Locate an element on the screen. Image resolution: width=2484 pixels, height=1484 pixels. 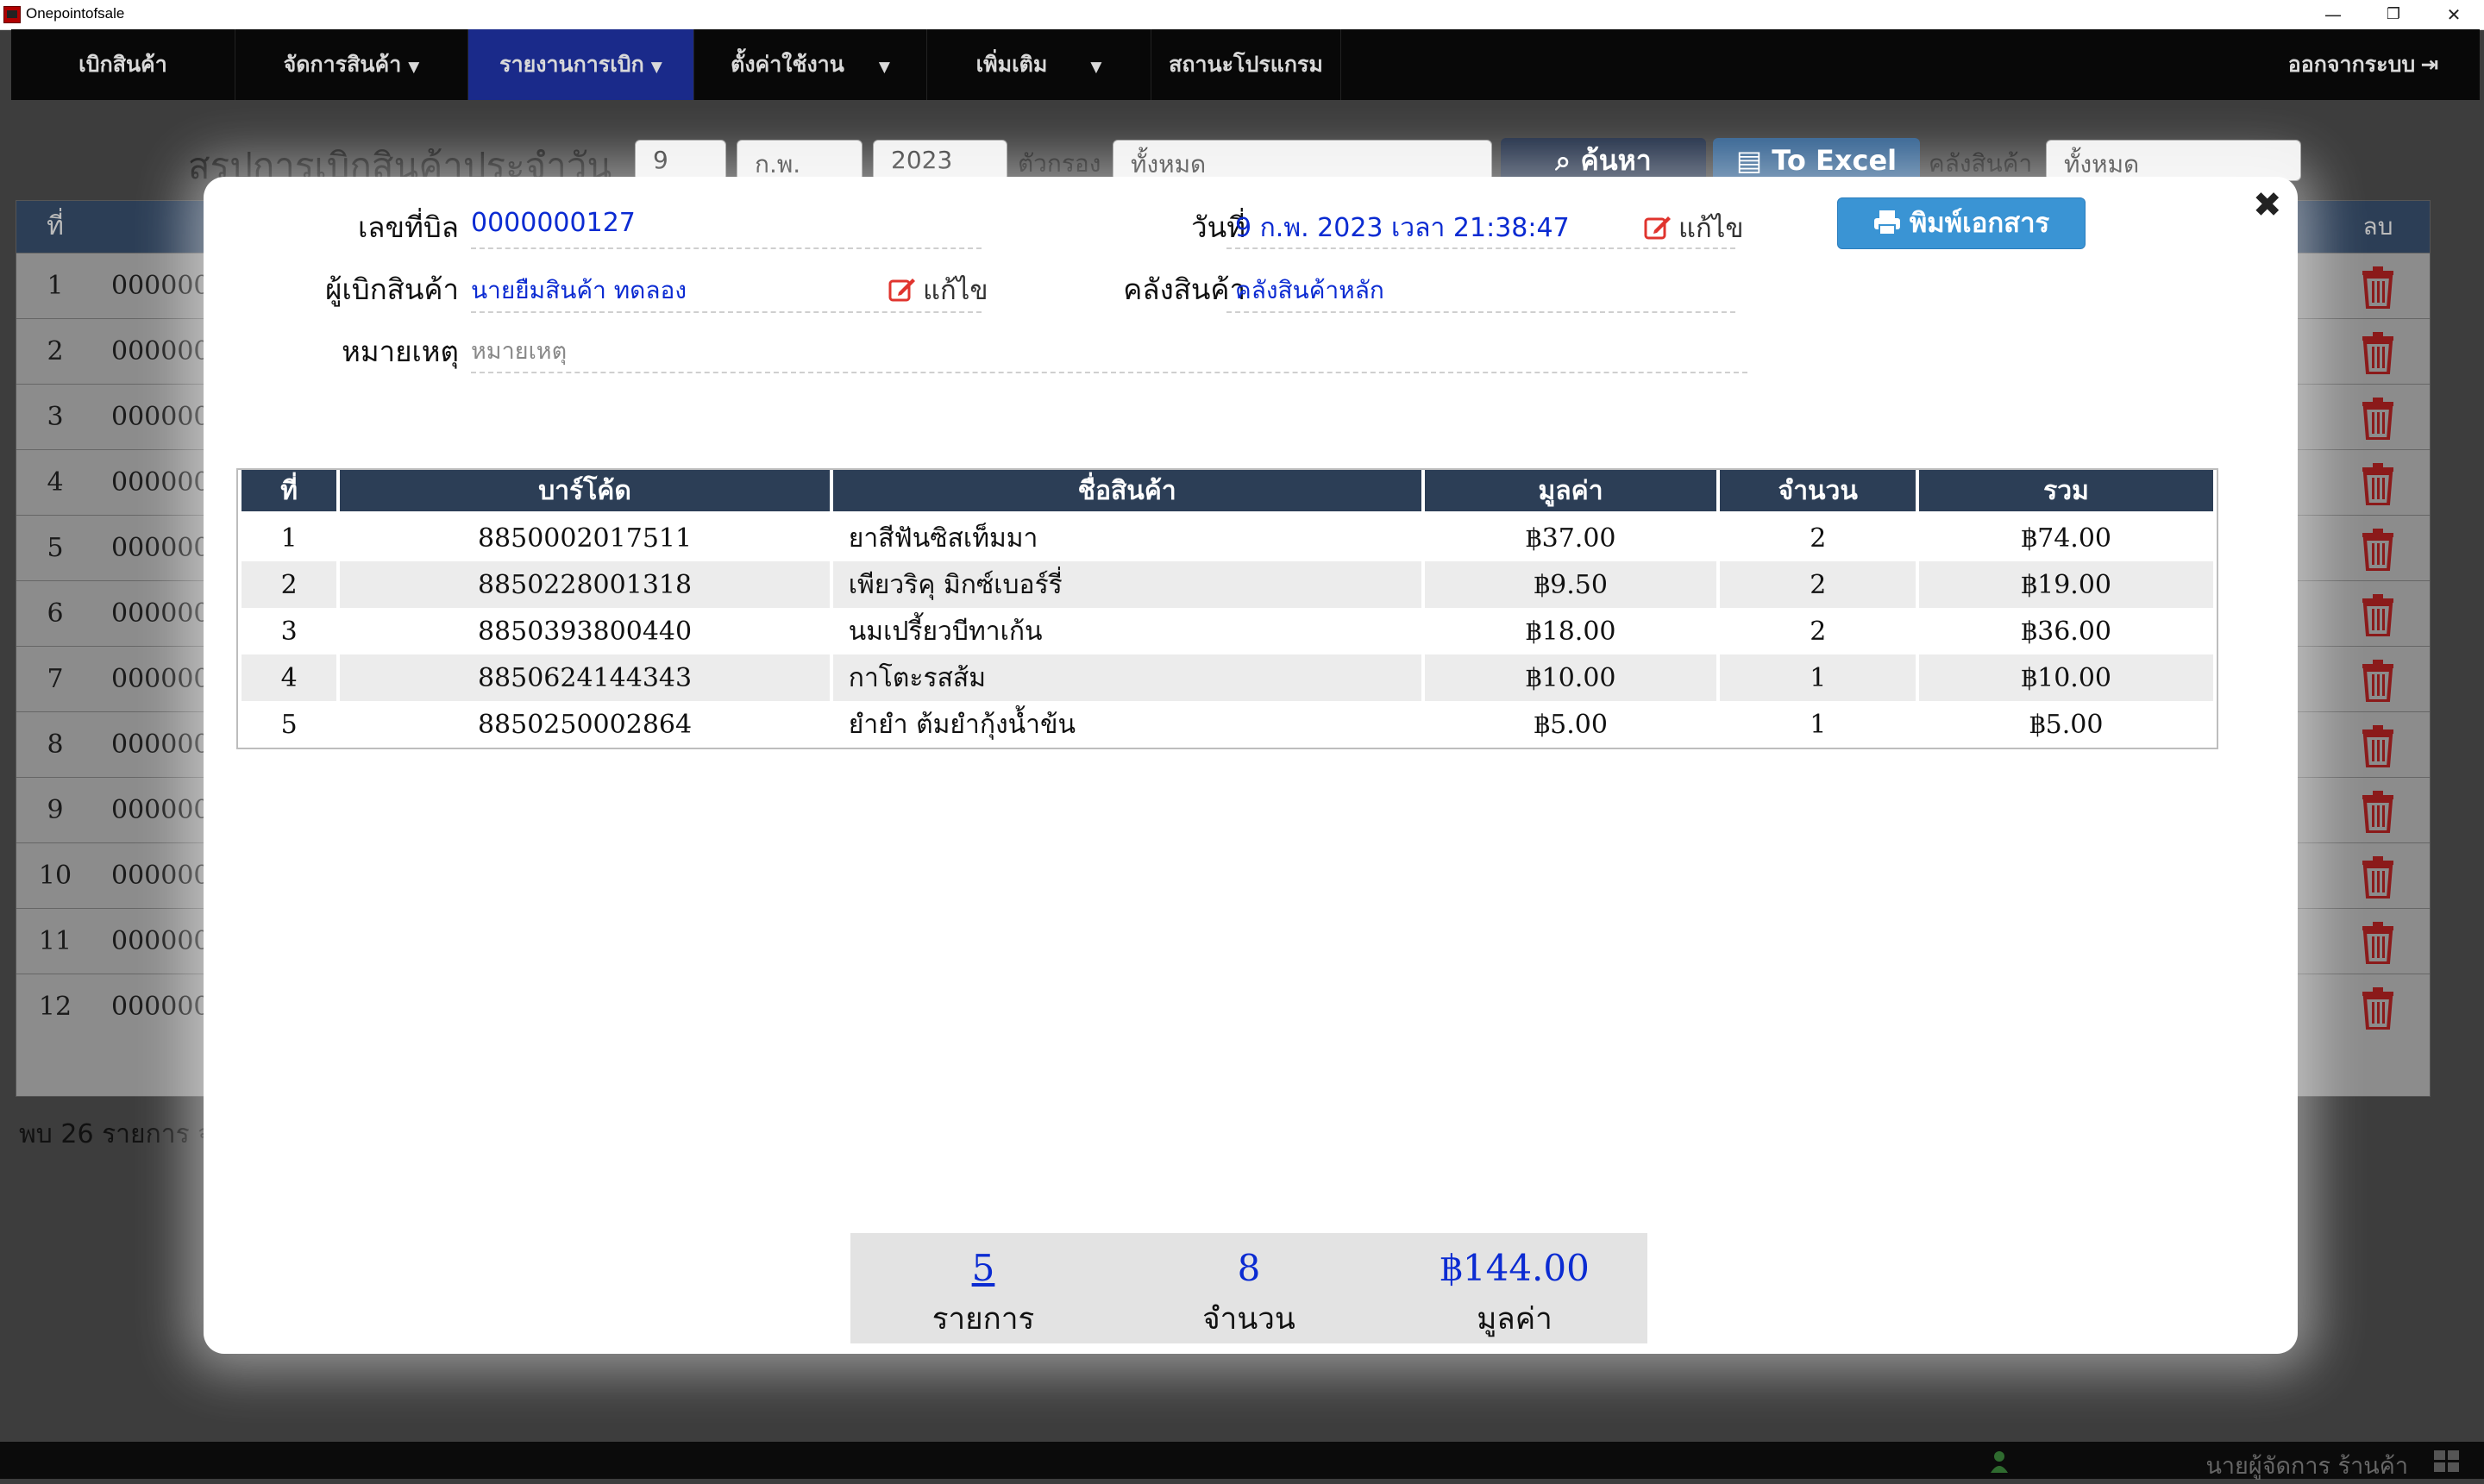
item-no: 1 is located at coordinates (290, 538).